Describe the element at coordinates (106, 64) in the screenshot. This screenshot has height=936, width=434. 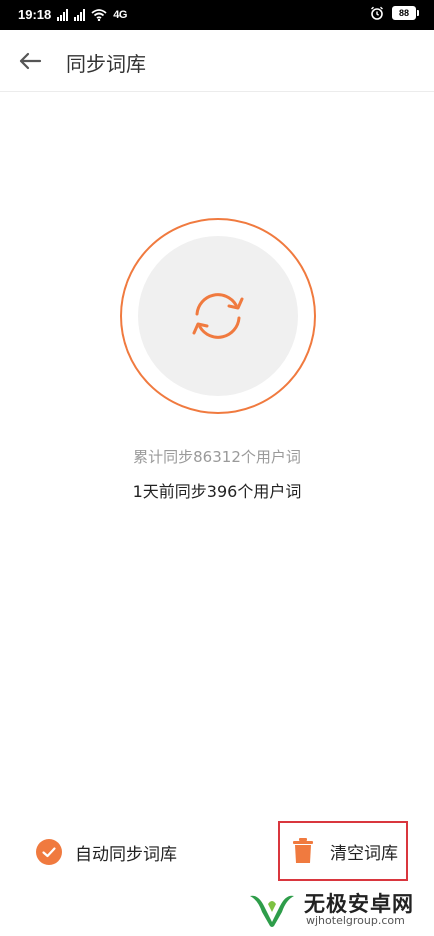
I see `page-title: 同步词库` at that location.